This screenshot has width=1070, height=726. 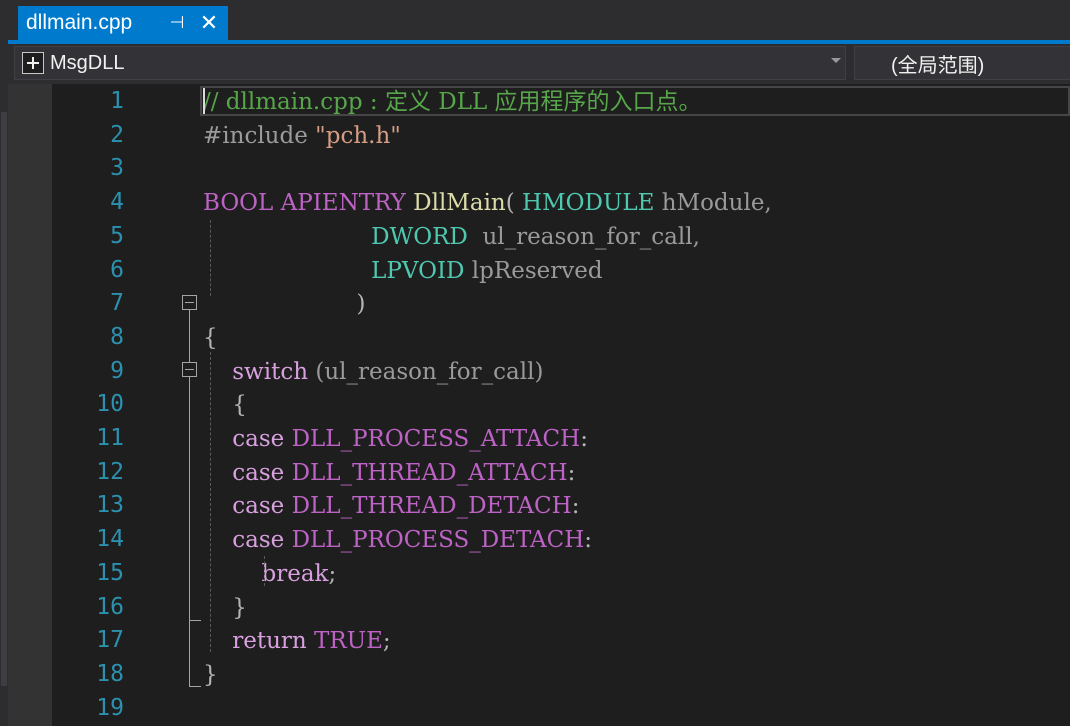 What do you see at coordinates (204, 101) in the screenshot?
I see `text-caret` at bounding box center [204, 101].